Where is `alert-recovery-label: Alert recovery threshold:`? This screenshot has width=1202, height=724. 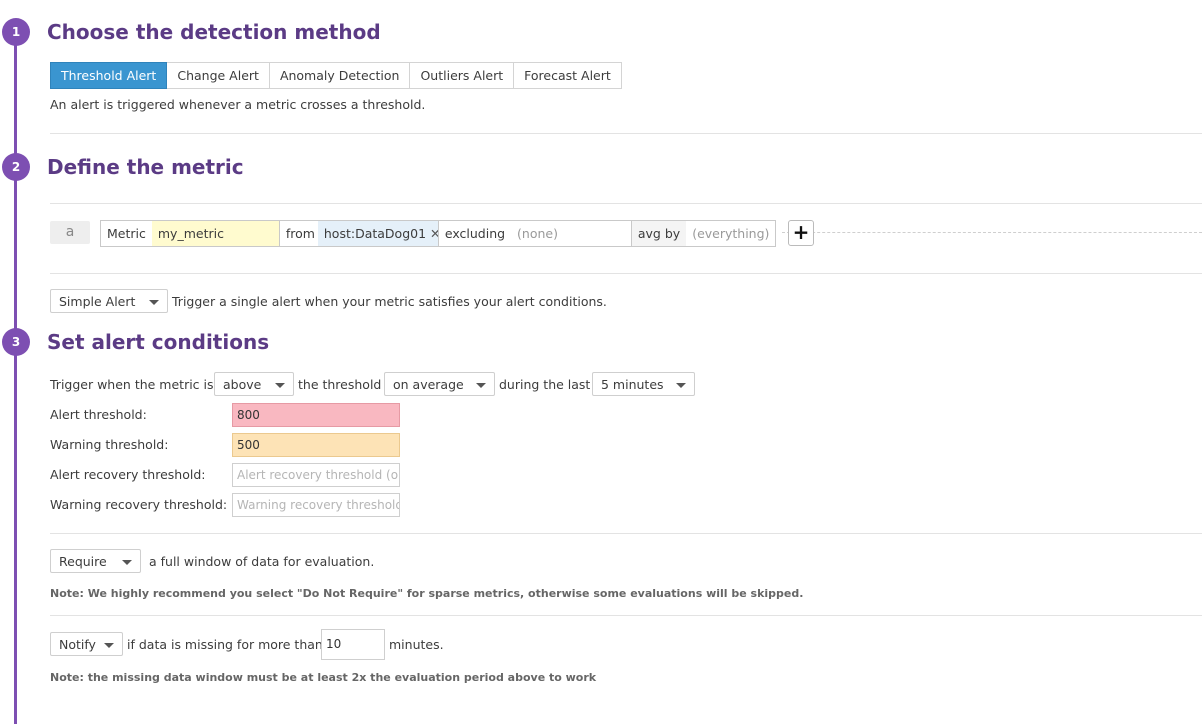 alert-recovery-label: Alert recovery threshold: is located at coordinates (128, 474).